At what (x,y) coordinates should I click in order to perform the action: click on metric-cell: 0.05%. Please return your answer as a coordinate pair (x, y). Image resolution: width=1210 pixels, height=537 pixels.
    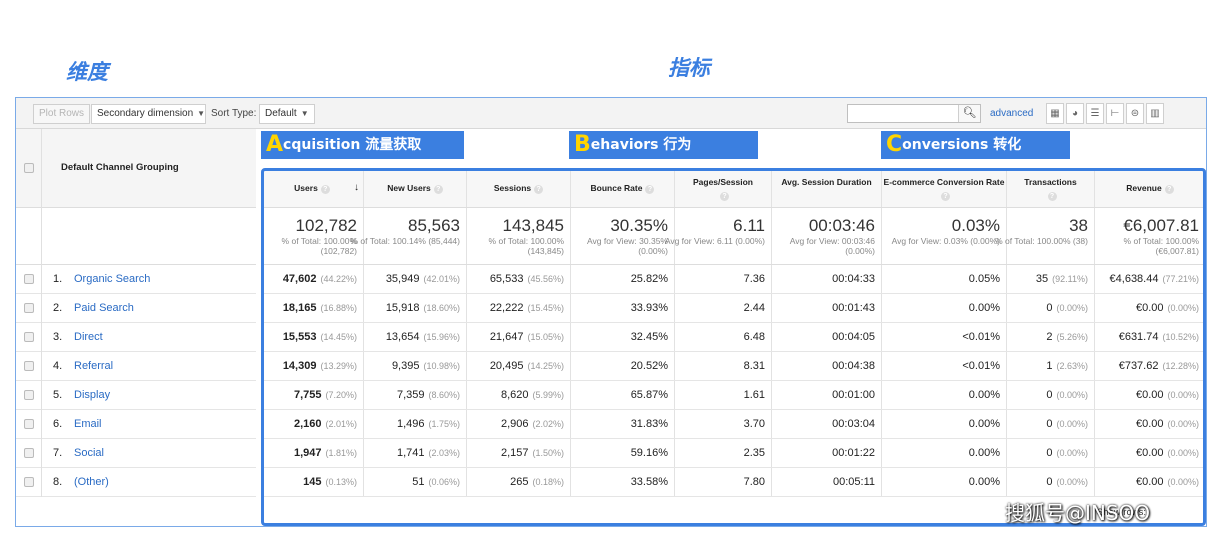
    Looking at the image, I should click on (944, 279).